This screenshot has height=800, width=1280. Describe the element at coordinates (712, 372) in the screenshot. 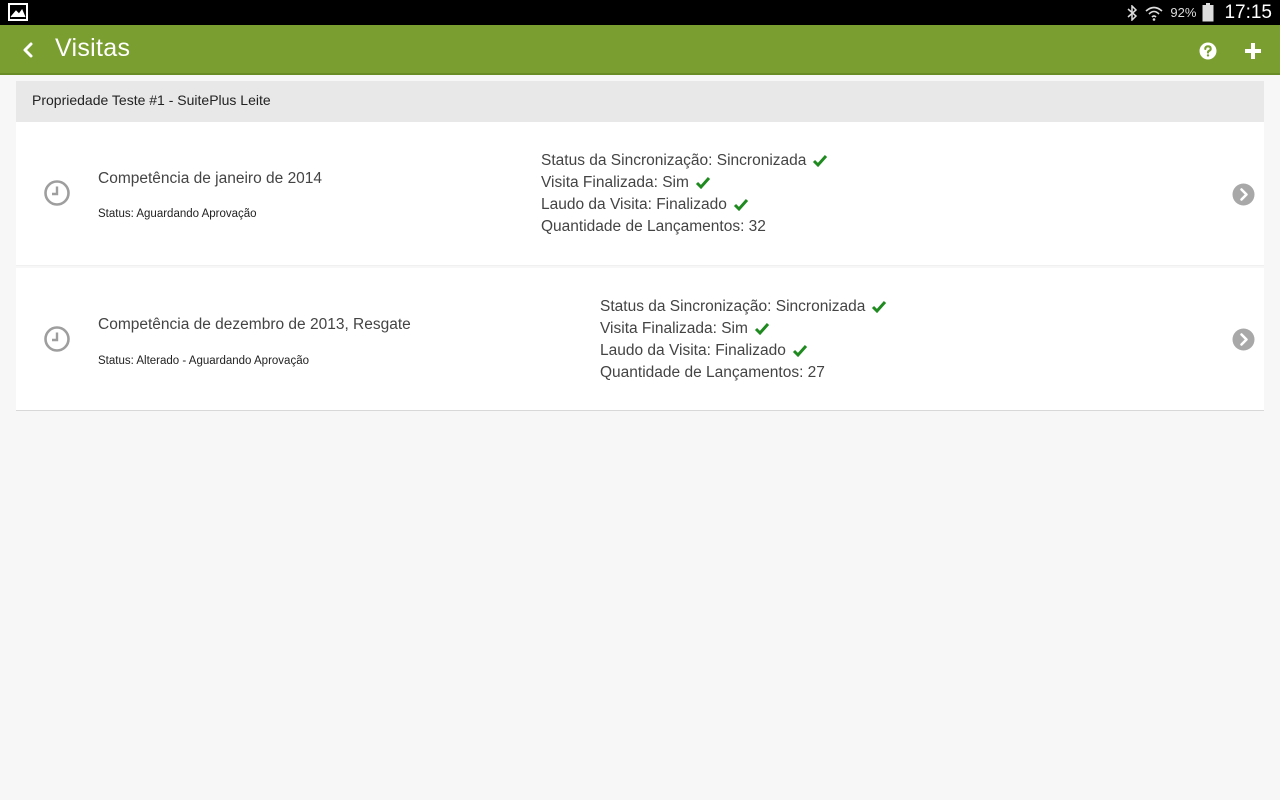

I see `entries-count-text: Quantidade de Lançamentos: 27` at that location.